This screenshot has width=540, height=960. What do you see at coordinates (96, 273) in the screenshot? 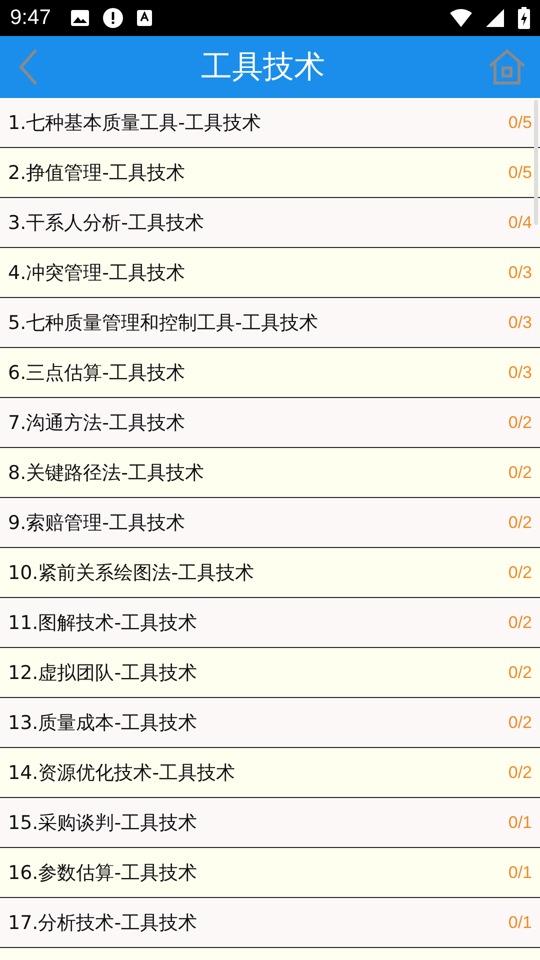
I see `item-label: 4.冲突管理-工具技术` at bounding box center [96, 273].